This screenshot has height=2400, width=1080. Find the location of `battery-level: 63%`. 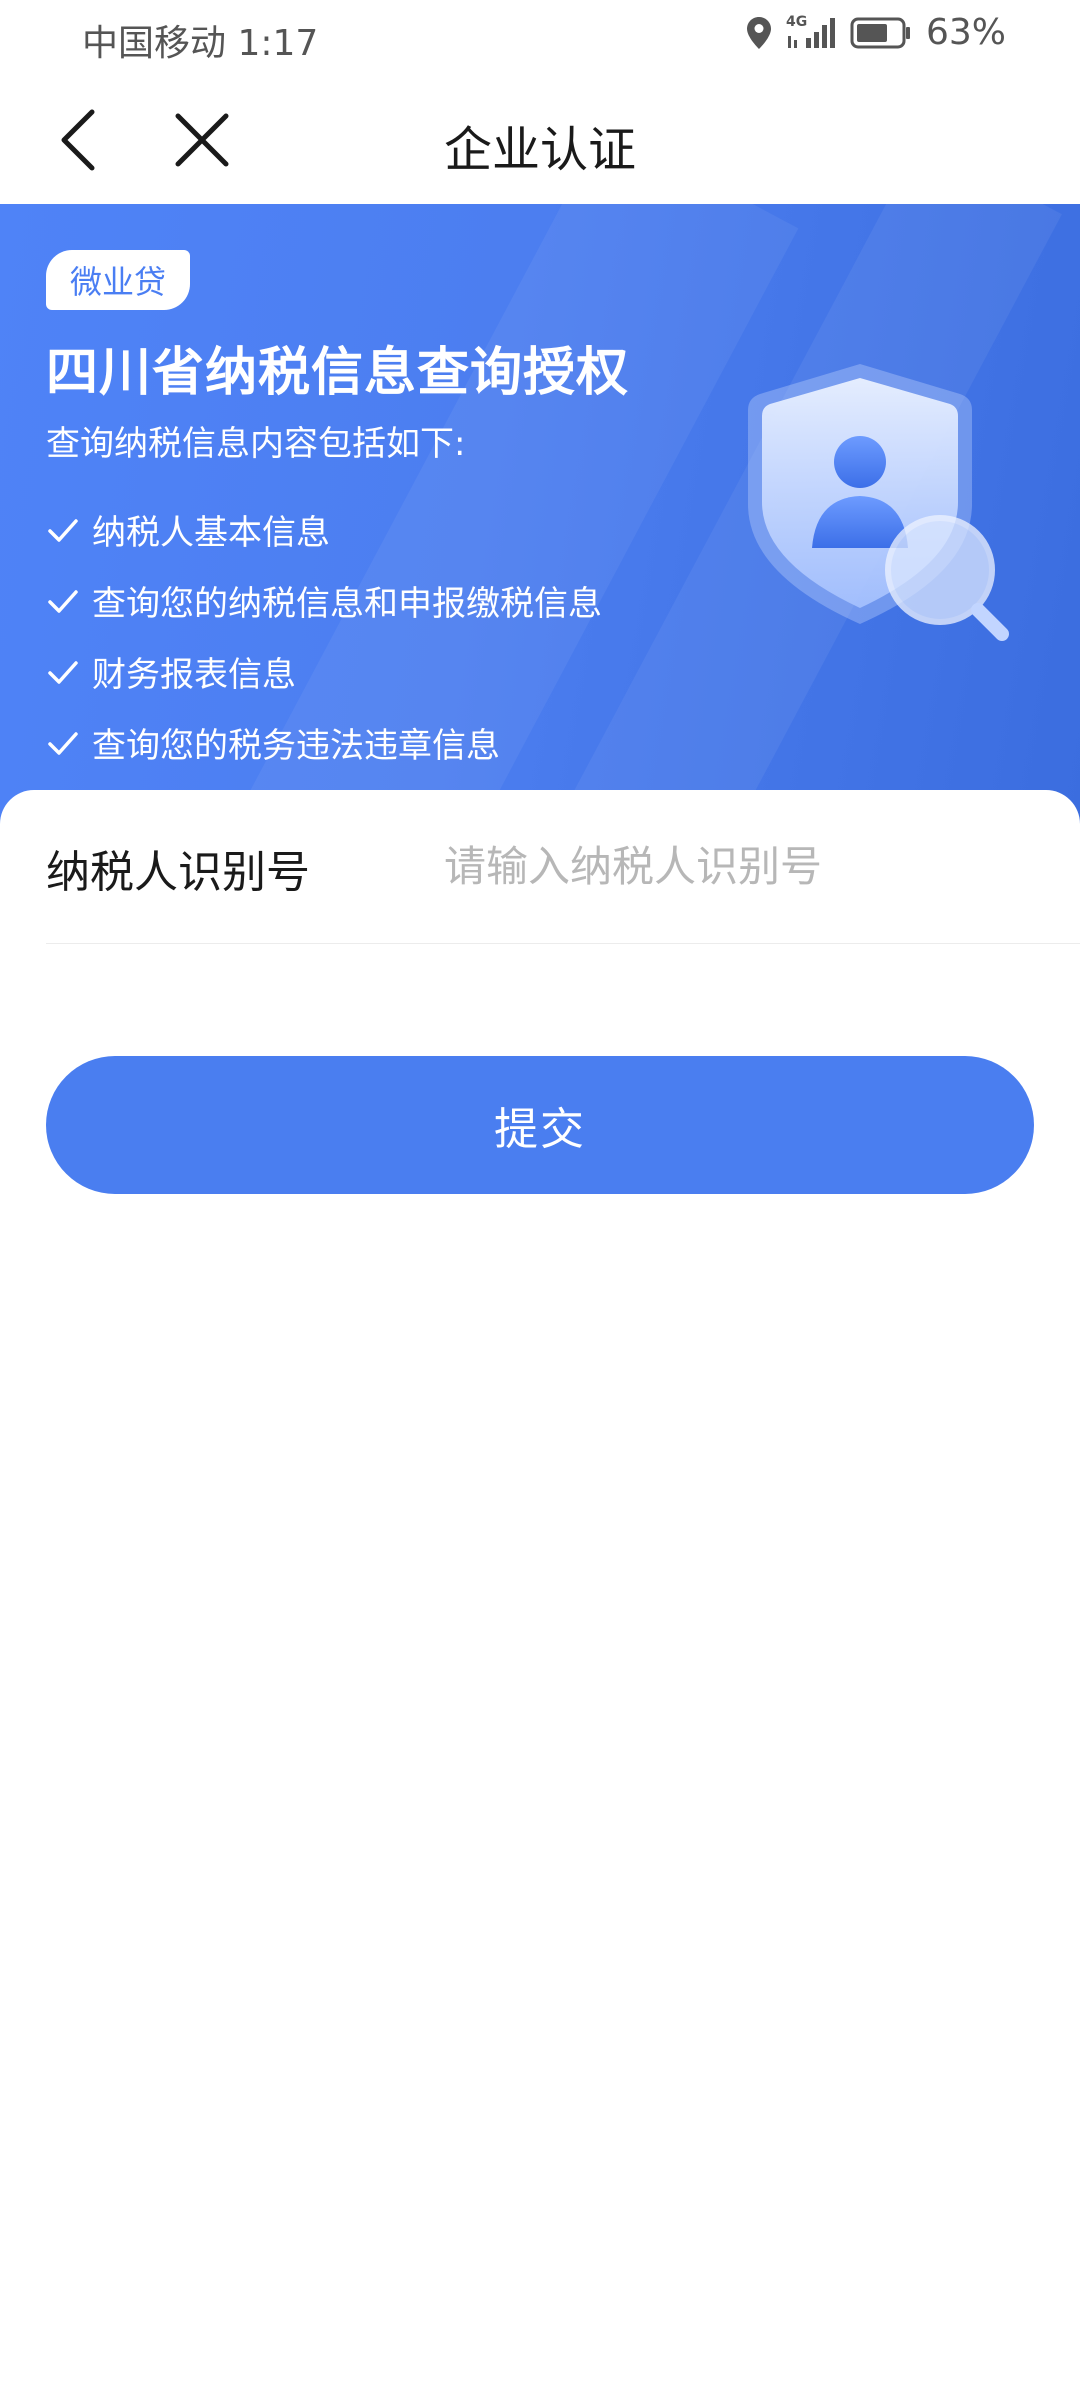

battery-level: 63% is located at coordinates (965, 32).